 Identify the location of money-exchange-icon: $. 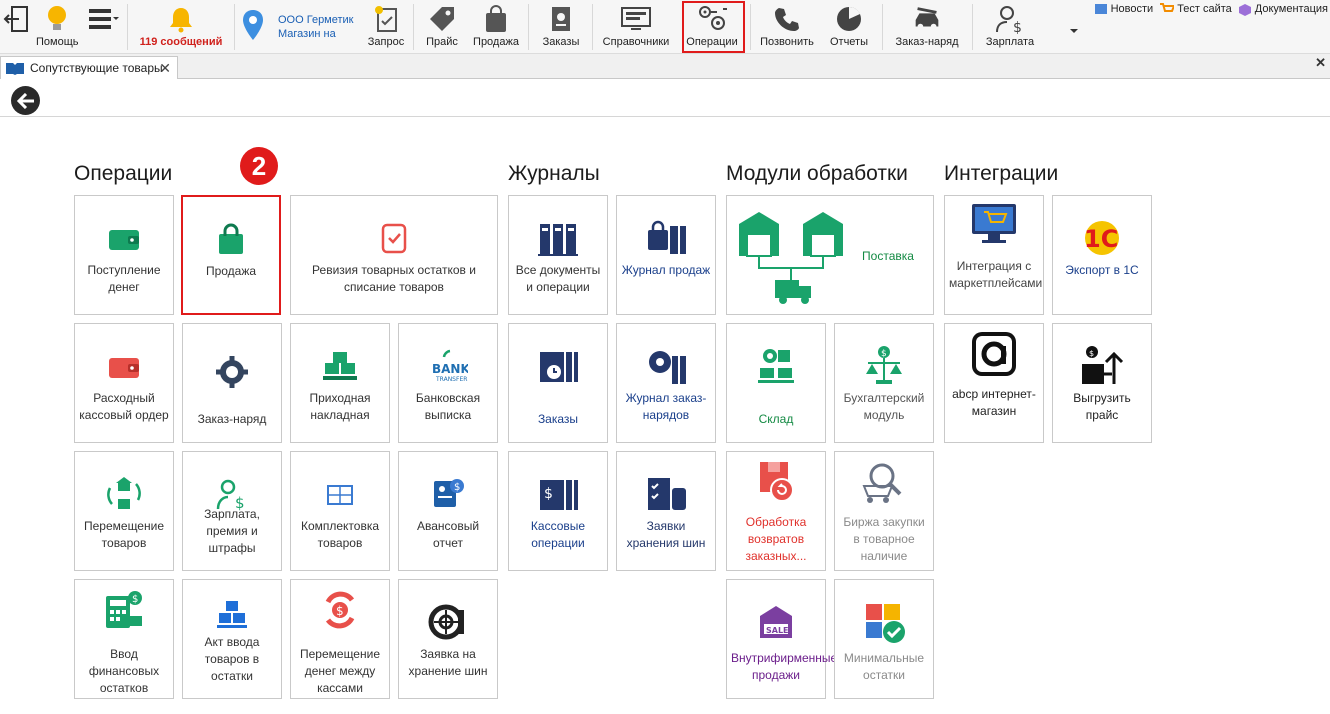
(340, 610).